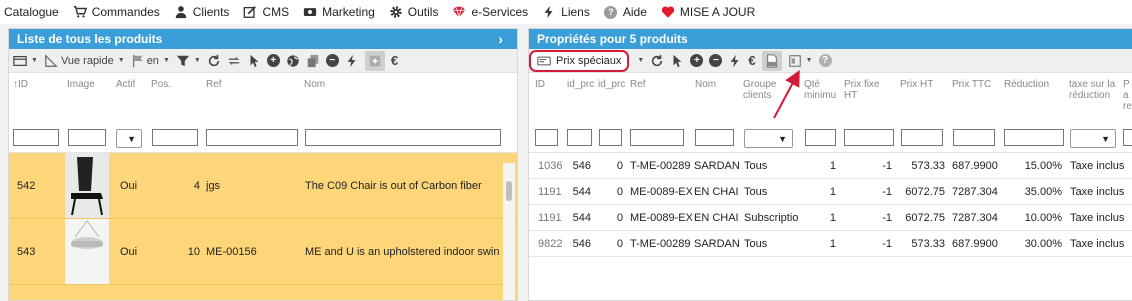  Describe the element at coordinates (196, 185) in the screenshot. I see `cell-pos: 4` at that location.